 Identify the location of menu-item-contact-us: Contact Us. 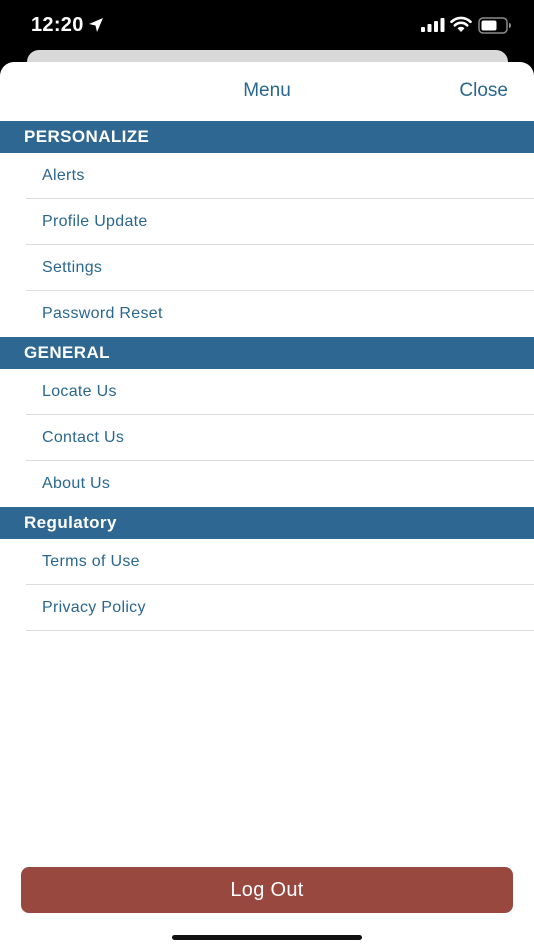
(280, 438).